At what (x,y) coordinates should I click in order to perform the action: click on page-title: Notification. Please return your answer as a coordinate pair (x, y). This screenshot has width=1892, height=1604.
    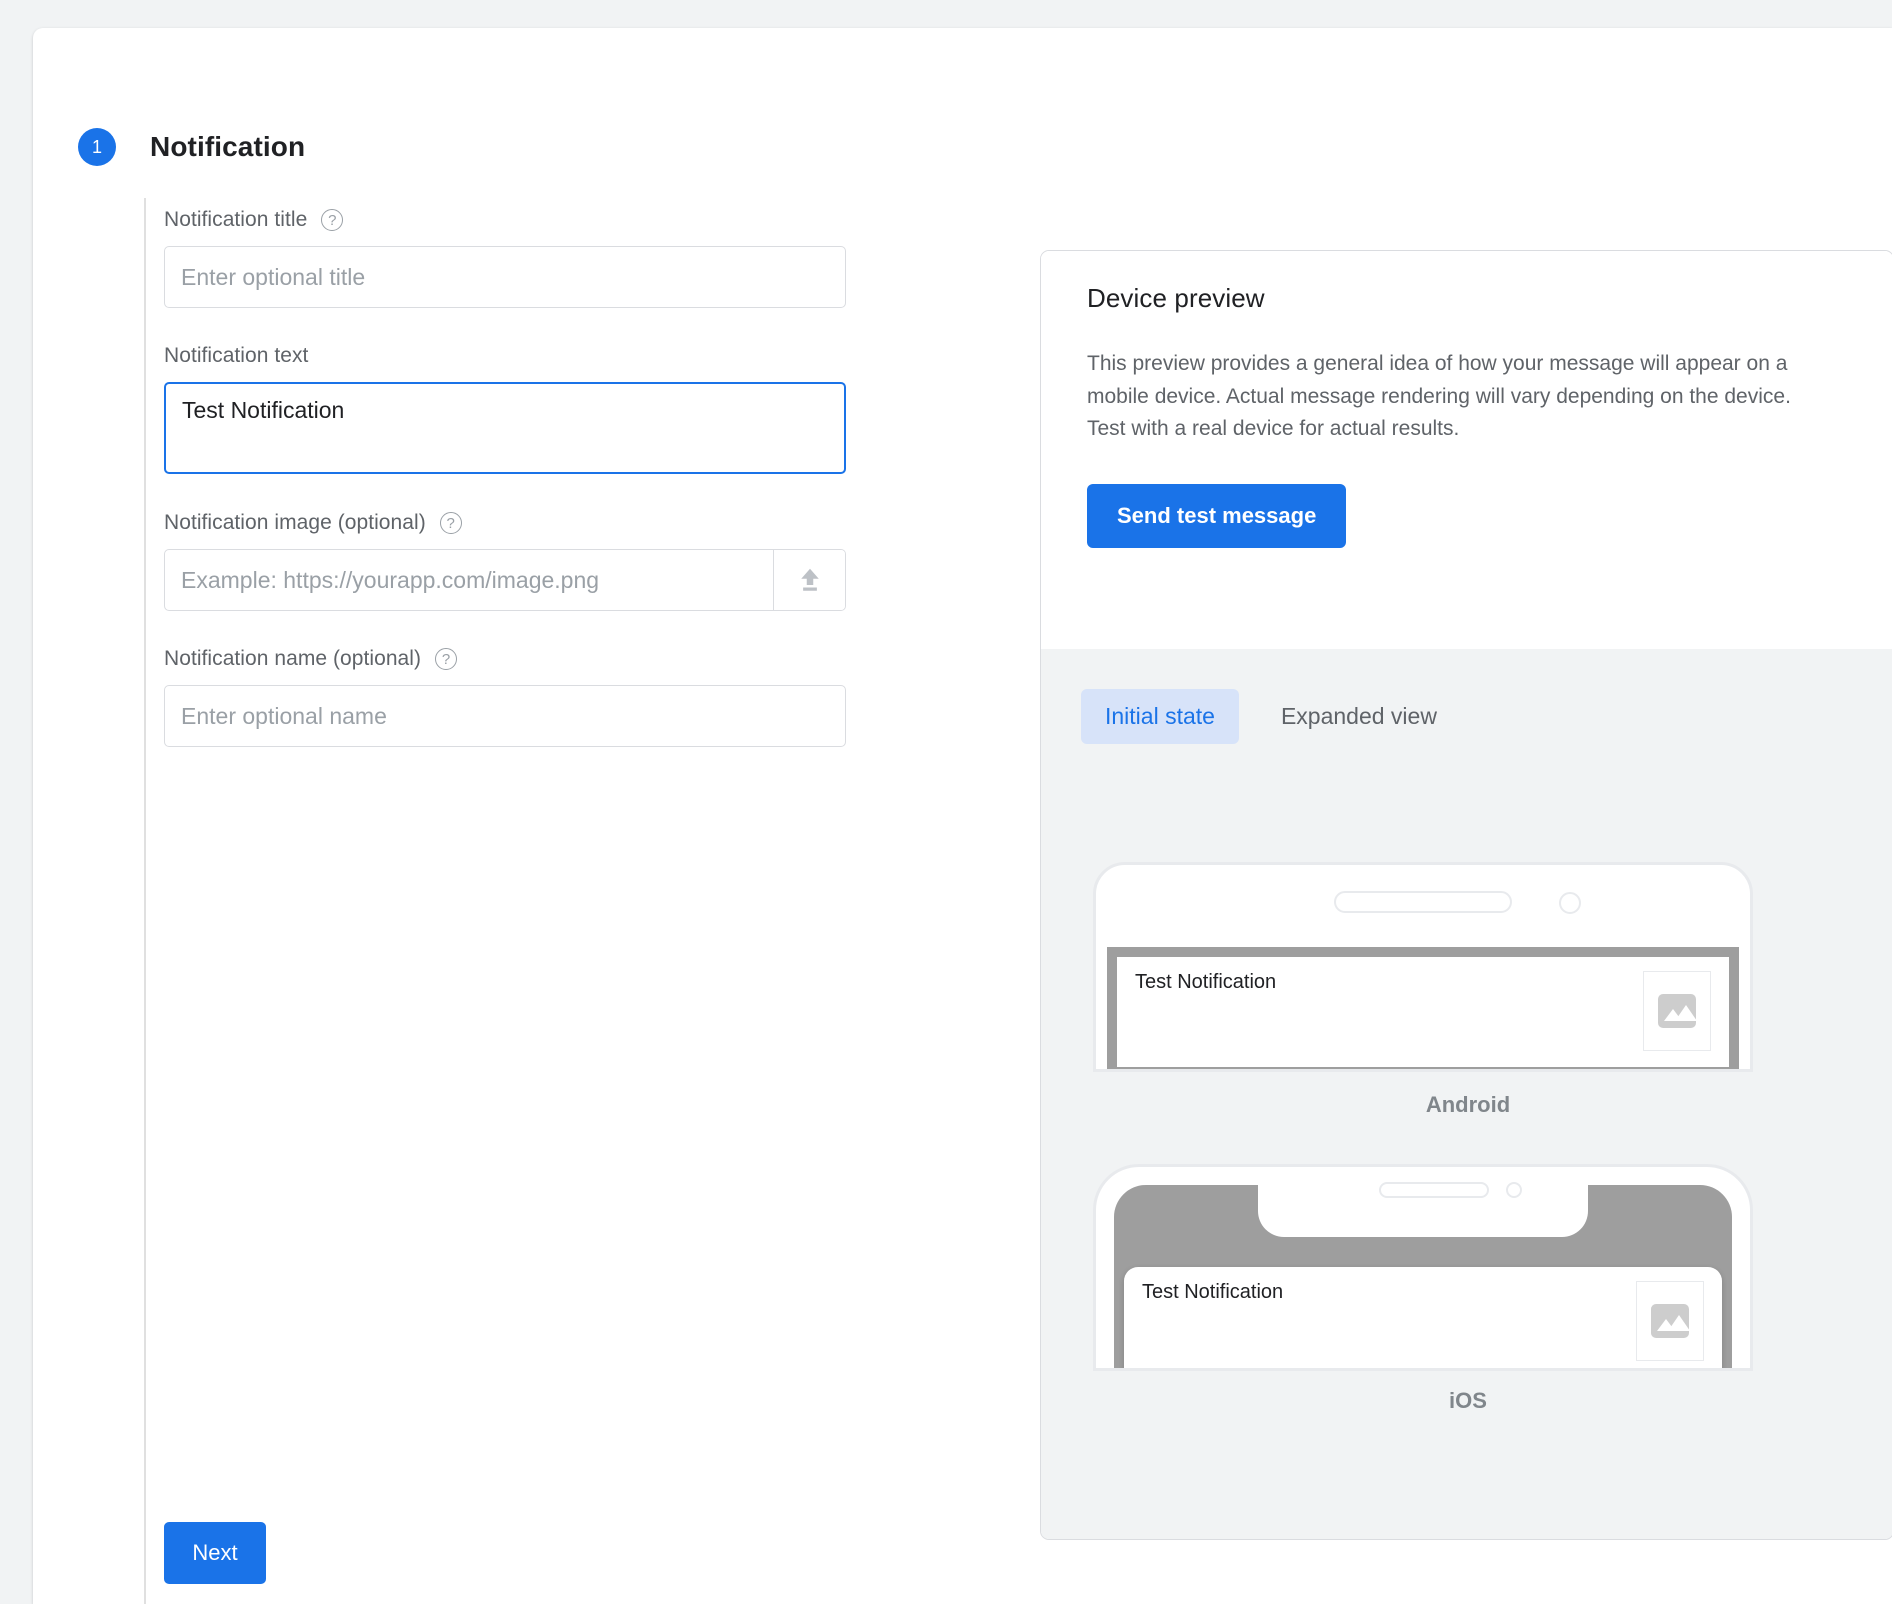
    Looking at the image, I should click on (228, 146).